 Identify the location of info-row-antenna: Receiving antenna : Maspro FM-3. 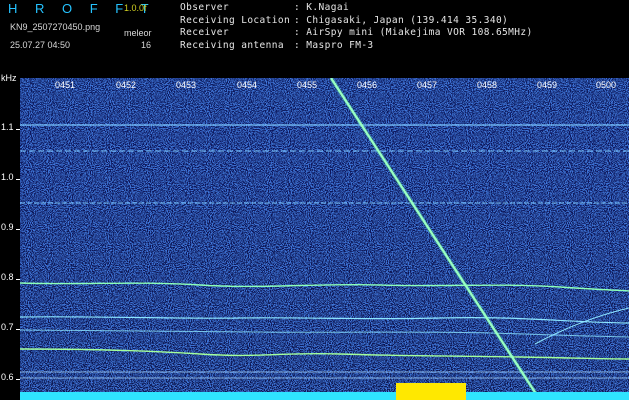
(356, 46).